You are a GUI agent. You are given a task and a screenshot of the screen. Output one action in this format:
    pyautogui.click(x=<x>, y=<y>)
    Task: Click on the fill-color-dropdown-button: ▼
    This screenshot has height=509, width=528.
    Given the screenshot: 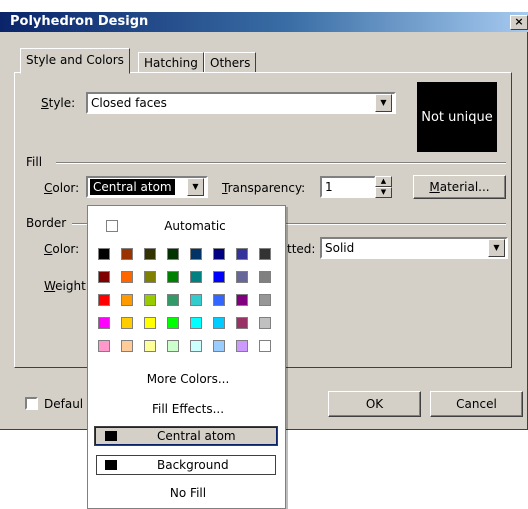 What is the action you would take?
    pyautogui.click(x=195, y=187)
    